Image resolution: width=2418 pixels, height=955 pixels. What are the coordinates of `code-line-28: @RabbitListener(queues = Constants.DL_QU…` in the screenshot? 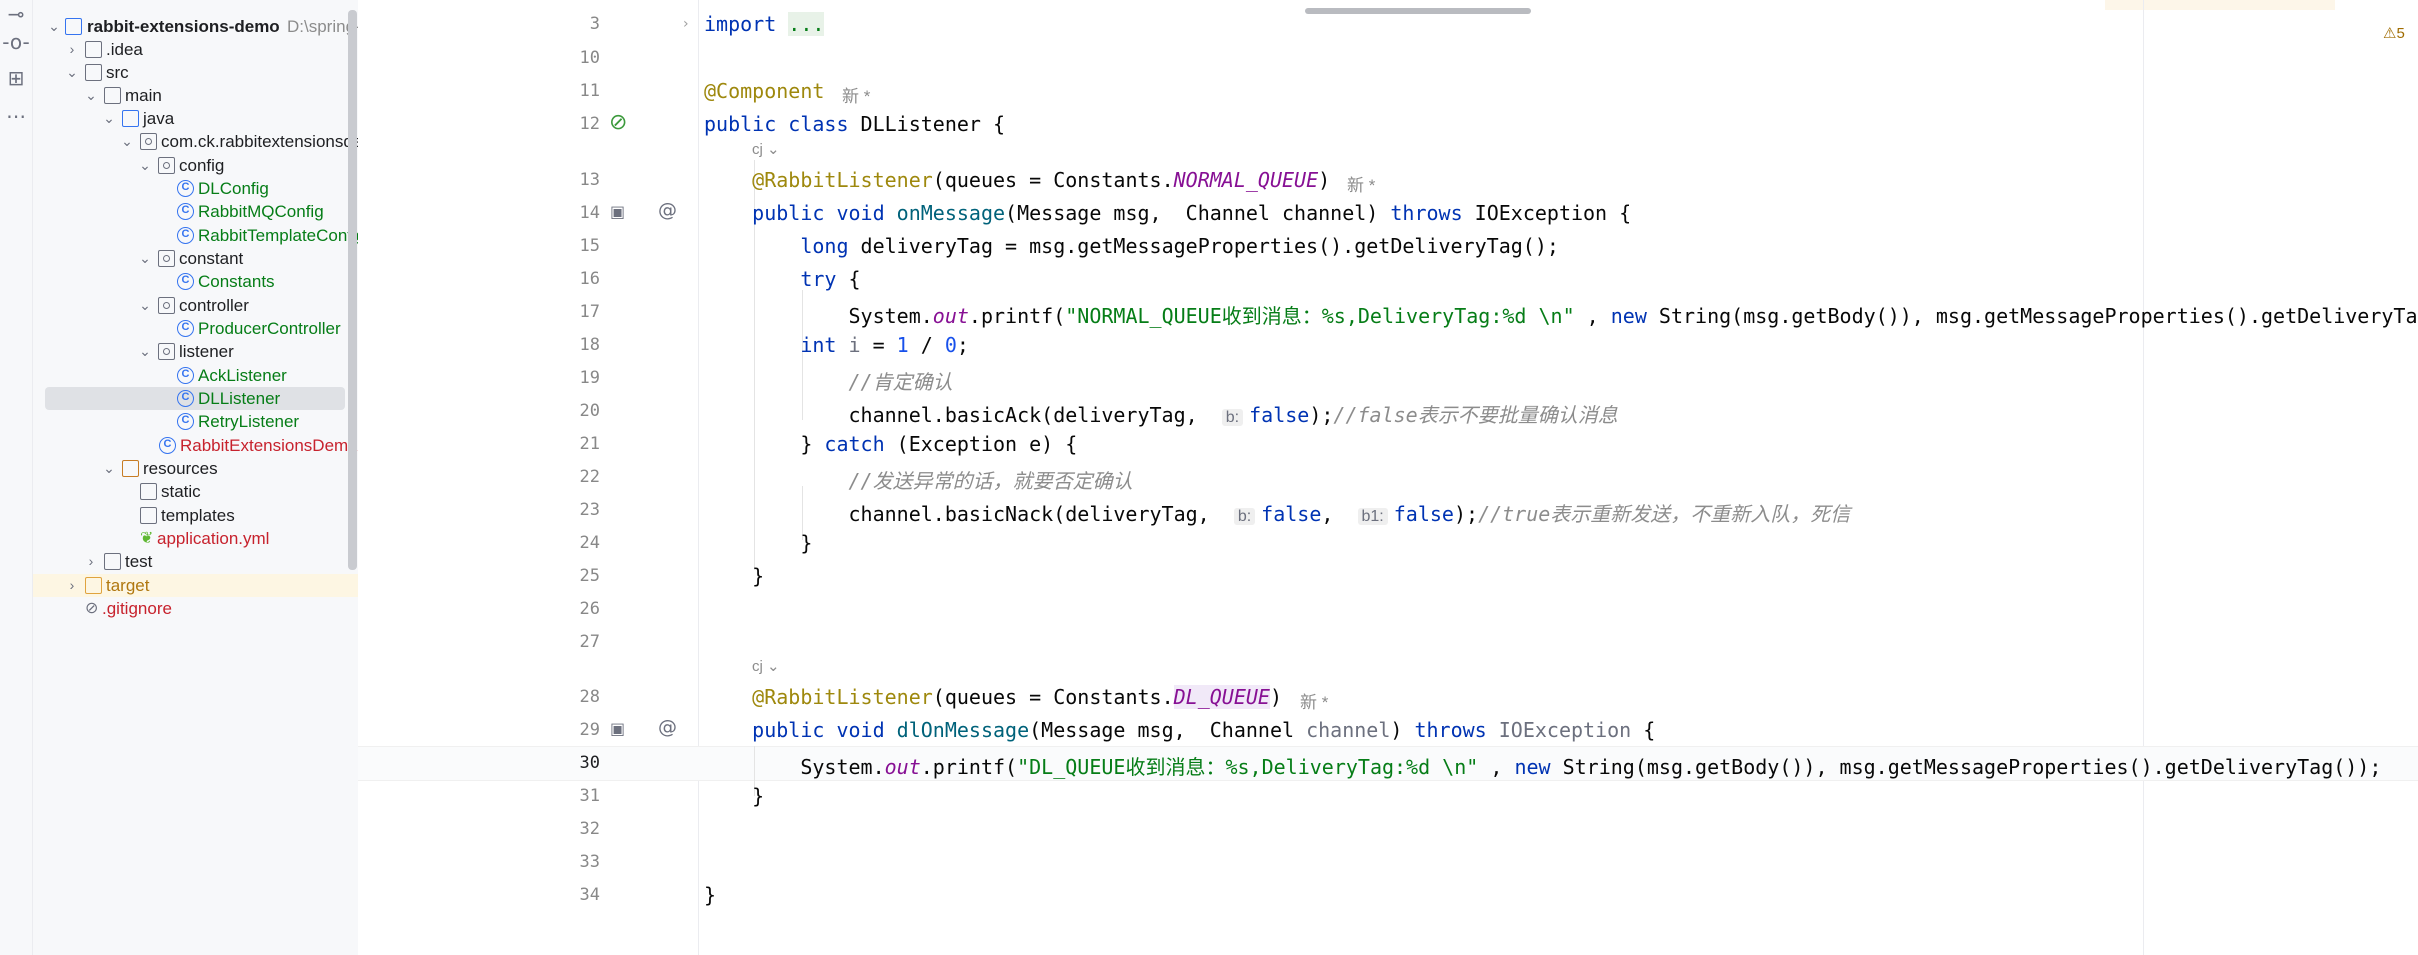 It's located at (993, 697).